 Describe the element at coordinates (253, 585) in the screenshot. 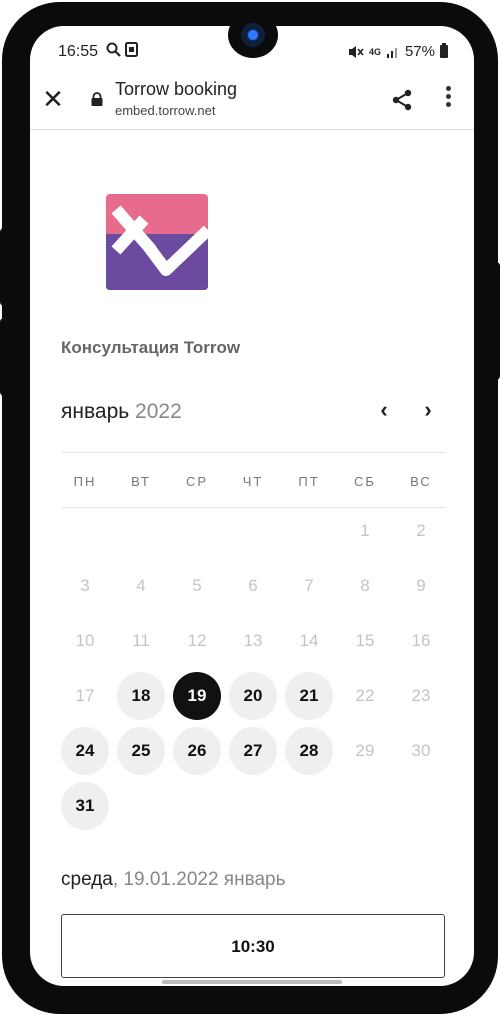

I see `calendar-day: 6` at that location.